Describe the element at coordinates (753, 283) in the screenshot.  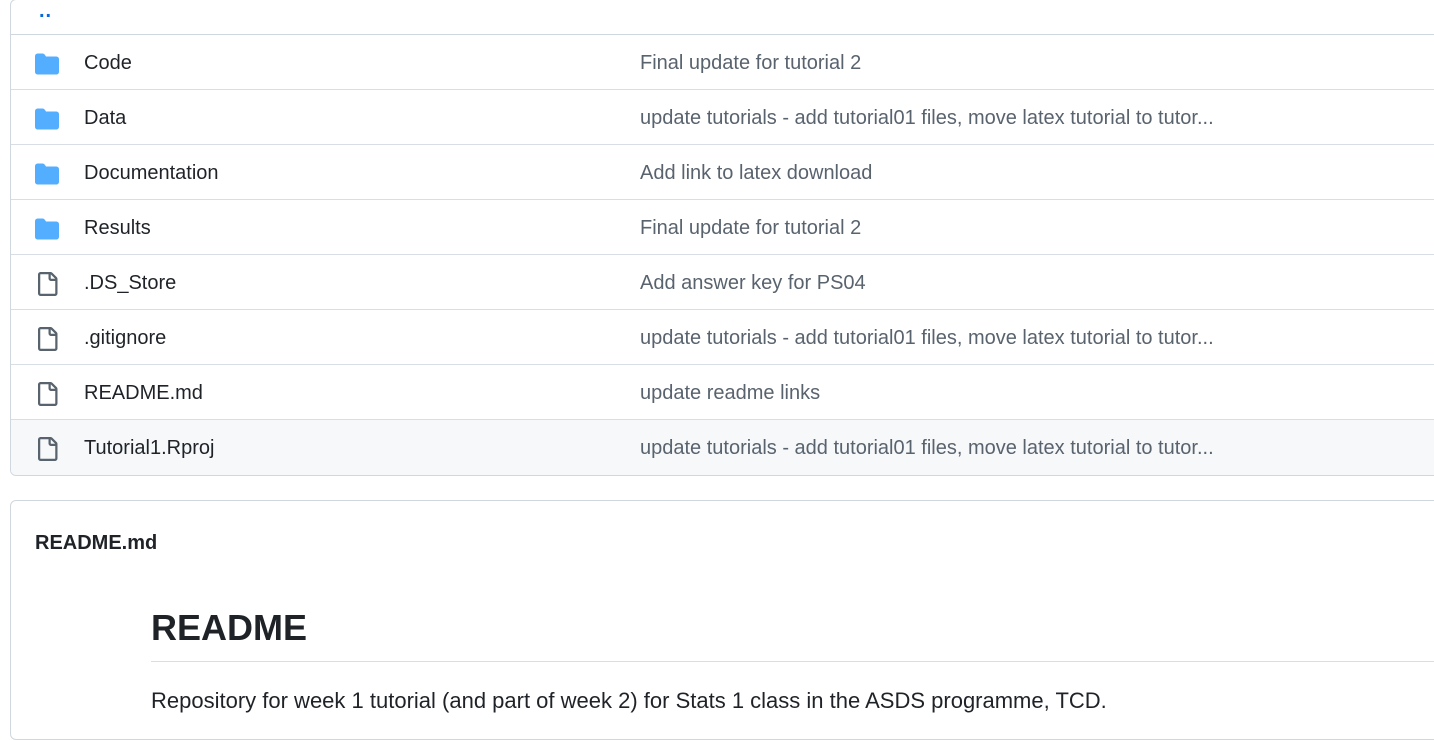
I see `commit-message-link: Add answer key for PS04` at that location.